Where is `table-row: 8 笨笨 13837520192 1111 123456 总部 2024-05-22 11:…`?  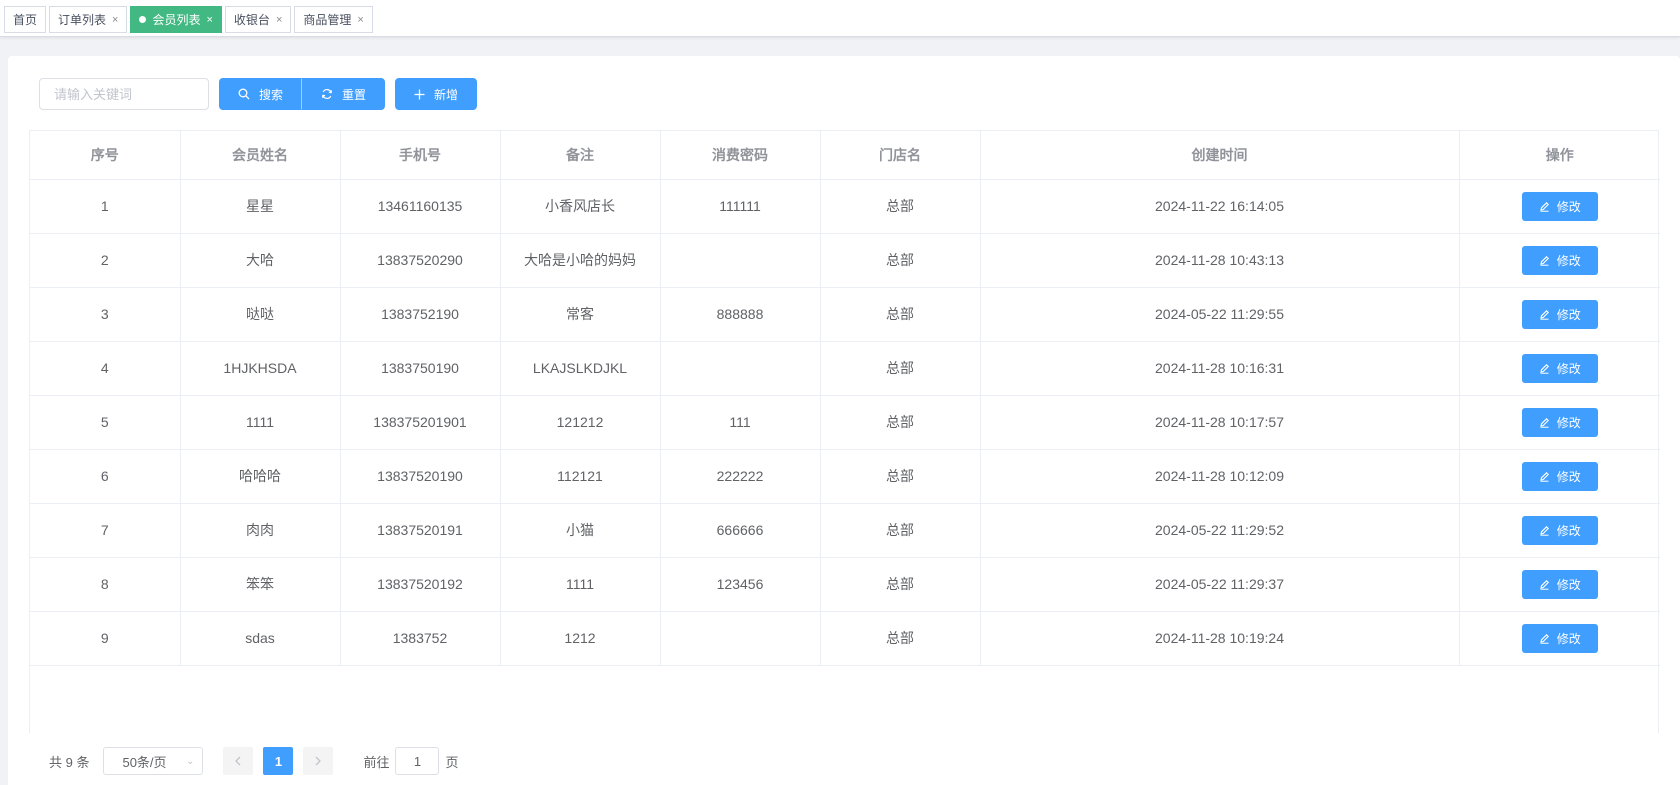 table-row: 8 笨笨 13837520192 1111 123456 总部 2024-05-22 11:… is located at coordinates (845, 584).